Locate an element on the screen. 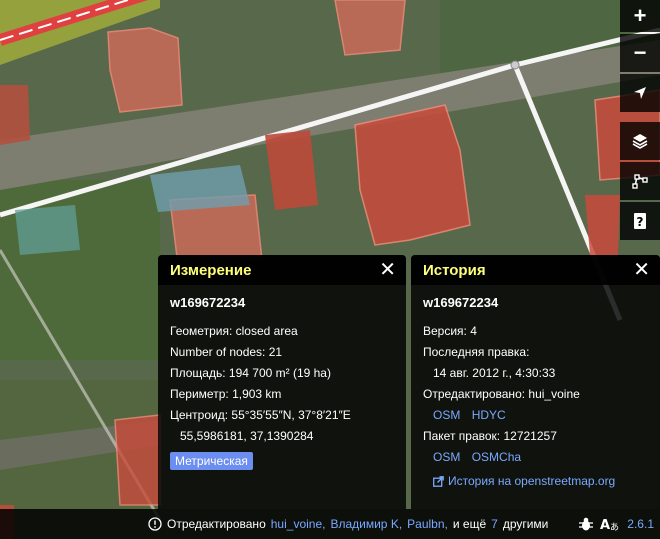 This screenshot has height=539, width=660. edited-by-label: Отредактировано: is located at coordinates (474, 394).